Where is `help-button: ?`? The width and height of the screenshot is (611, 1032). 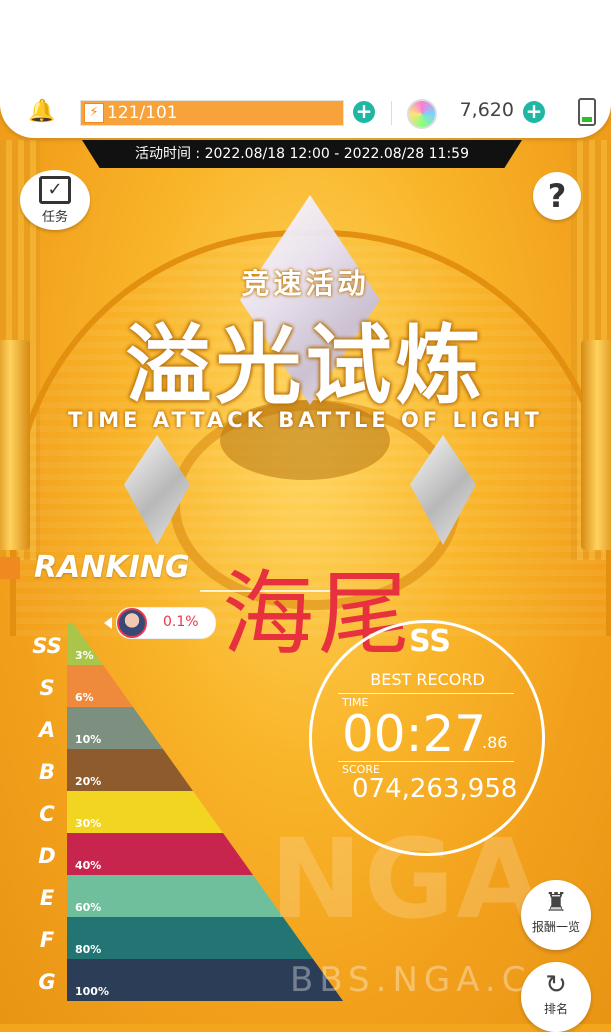 help-button: ? is located at coordinates (557, 196).